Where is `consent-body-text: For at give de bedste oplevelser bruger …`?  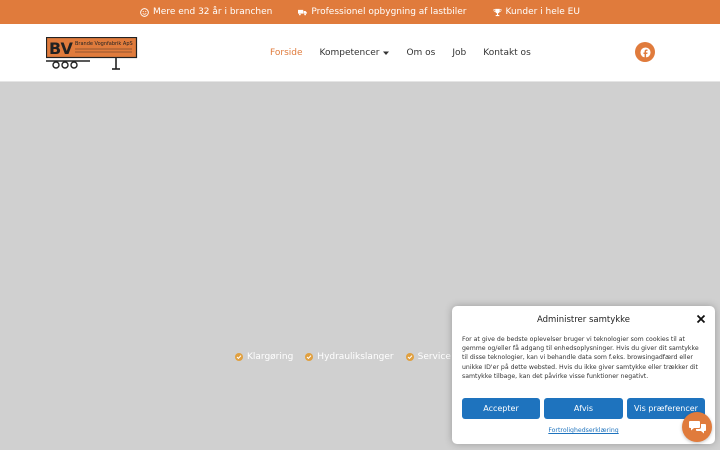 consent-body-text: For at give de bedste oplevelser bruger … is located at coordinates (580, 358).